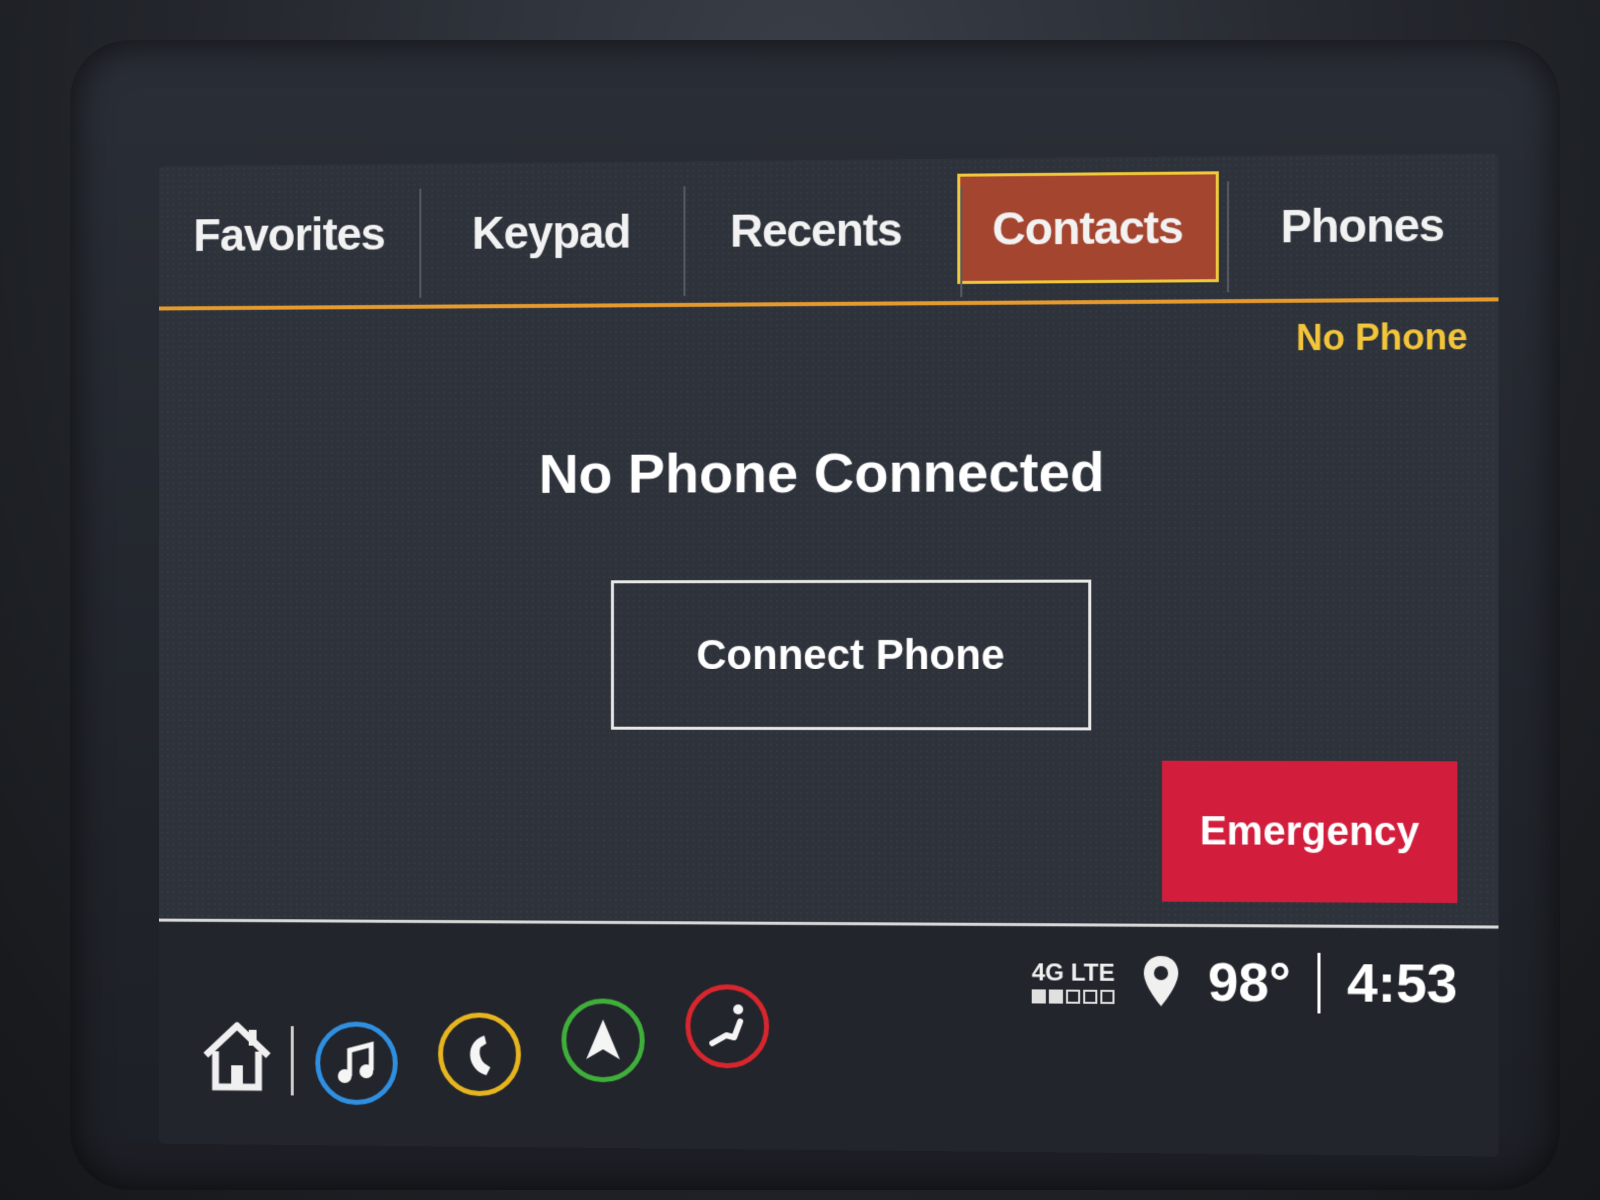 Image resolution: width=1600 pixels, height=1200 pixels. Describe the element at coordinates (1319, 983) in the screenshot. I see `status-divider` at that location.